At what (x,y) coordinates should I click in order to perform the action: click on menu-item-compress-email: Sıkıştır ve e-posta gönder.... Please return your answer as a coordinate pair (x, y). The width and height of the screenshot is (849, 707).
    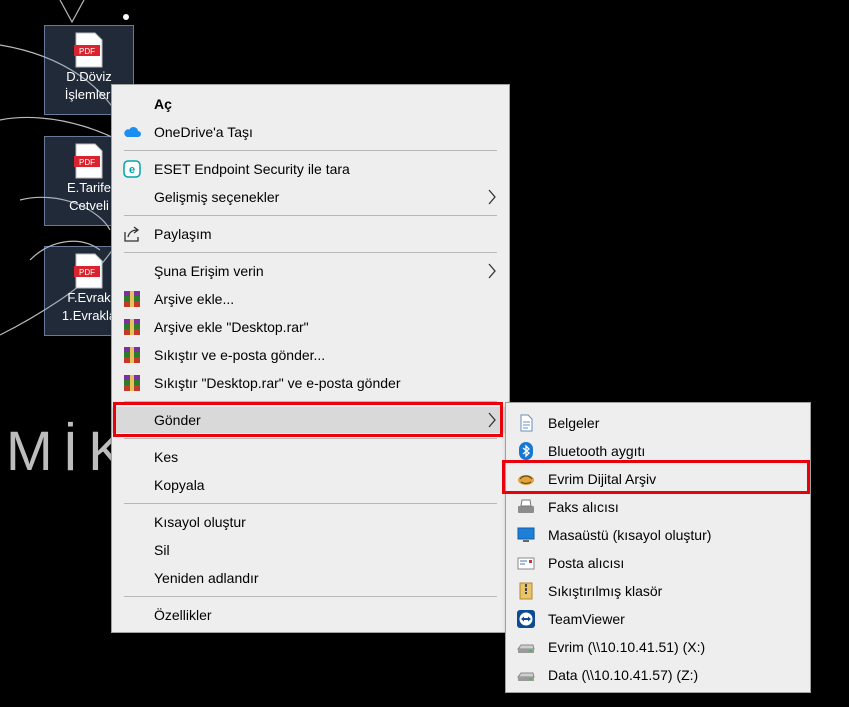
    Looking at the image, I should click on (310, 355).